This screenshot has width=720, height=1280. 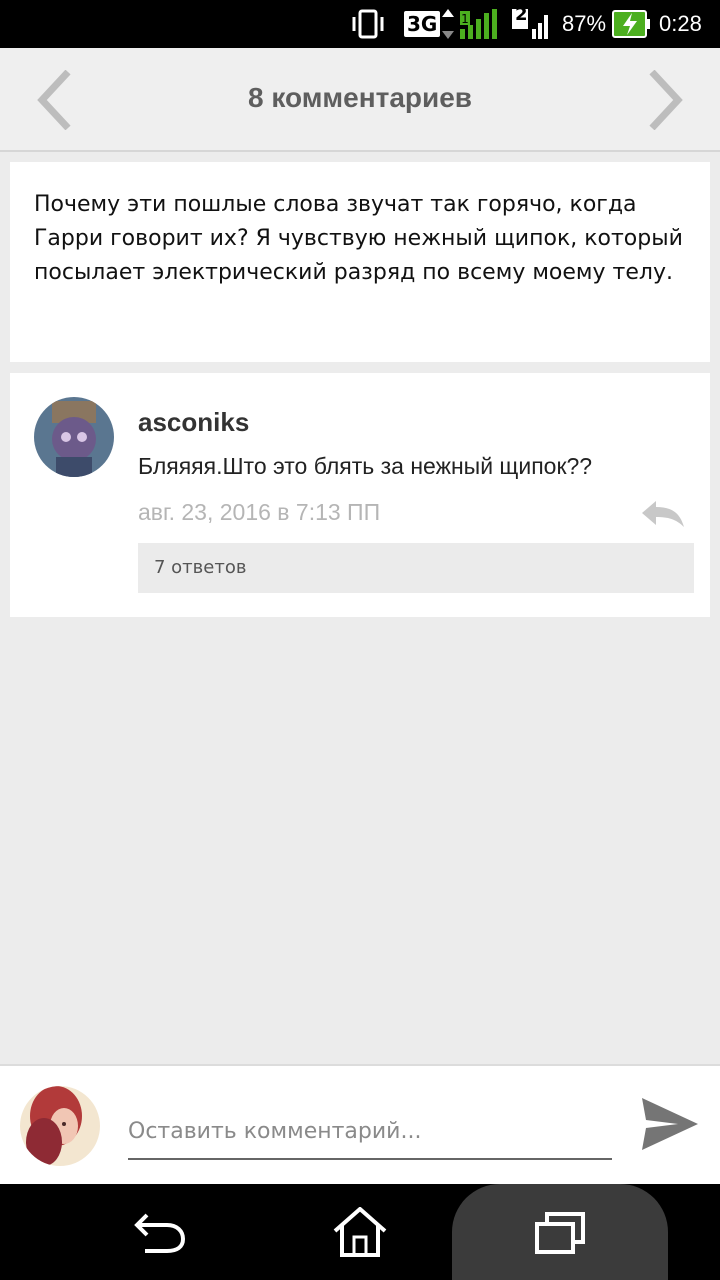 What do you see at coordinates (74, 437) in the screenshot?
I see `avatar` at bounding box center [74, 437].